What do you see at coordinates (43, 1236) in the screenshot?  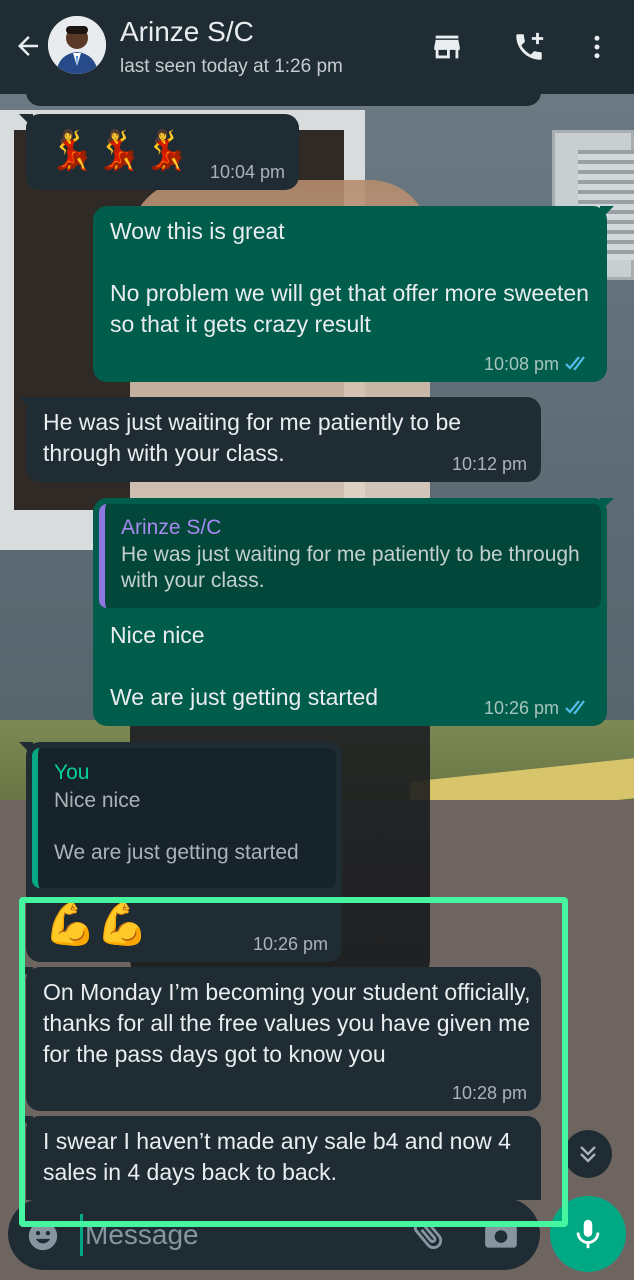 I see `emoji-icon` at bounding box center [43, 1236].